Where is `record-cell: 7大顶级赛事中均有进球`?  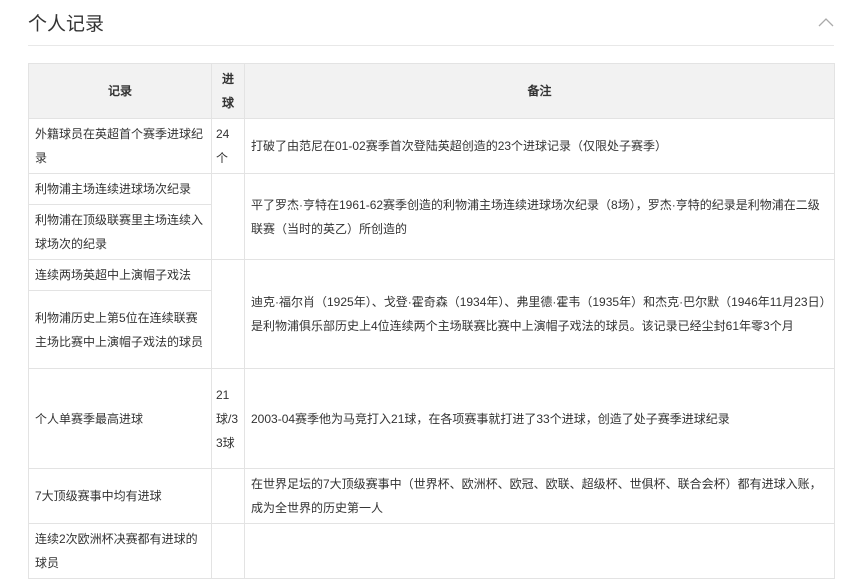
record-cell: 7大顶级赛事中均有进球 is located at coordinates (120, 496).